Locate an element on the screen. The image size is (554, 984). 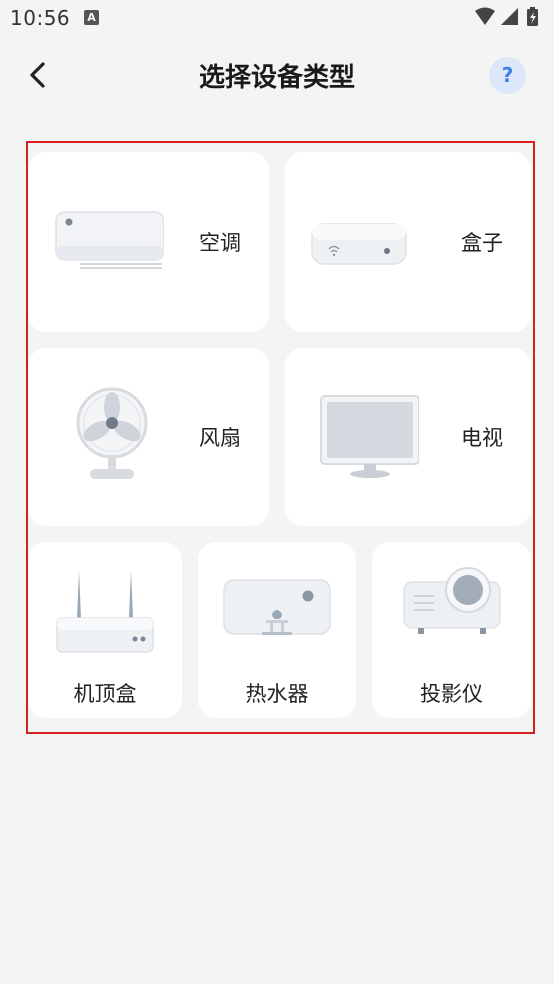
header: 选择设备类型 ? is located at coordinates (277, 75).